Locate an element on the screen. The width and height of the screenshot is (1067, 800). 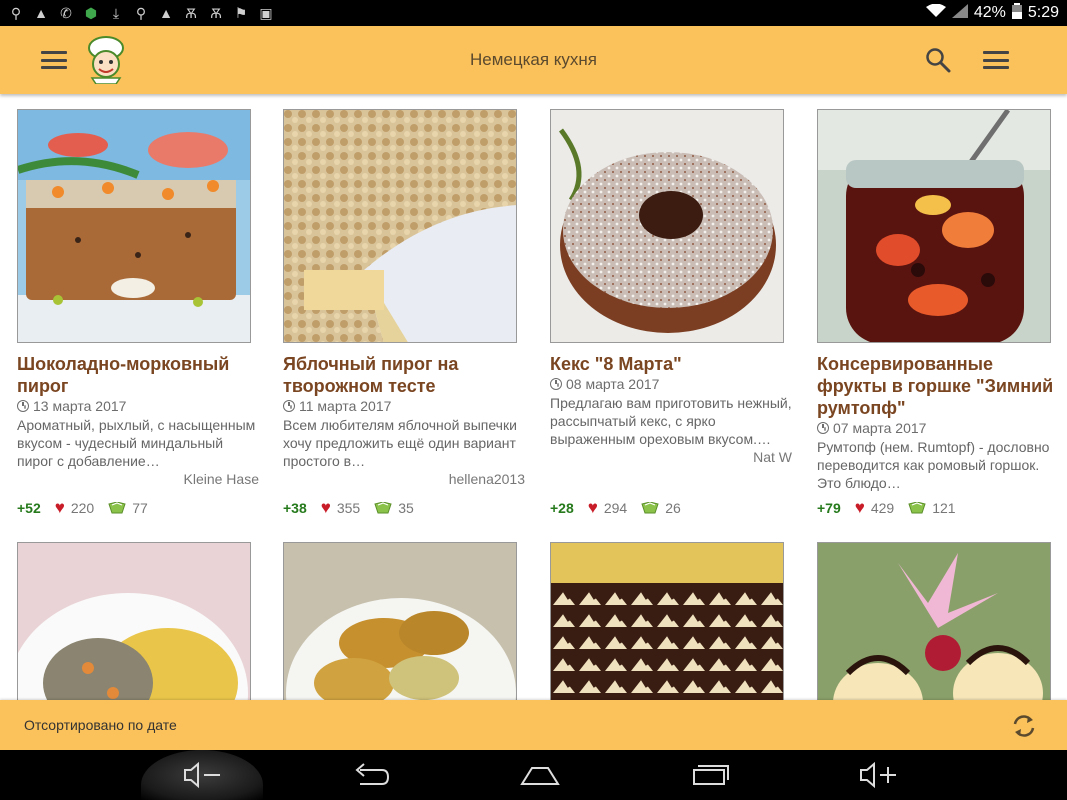
search-icon is located at coordinates (938, 60).